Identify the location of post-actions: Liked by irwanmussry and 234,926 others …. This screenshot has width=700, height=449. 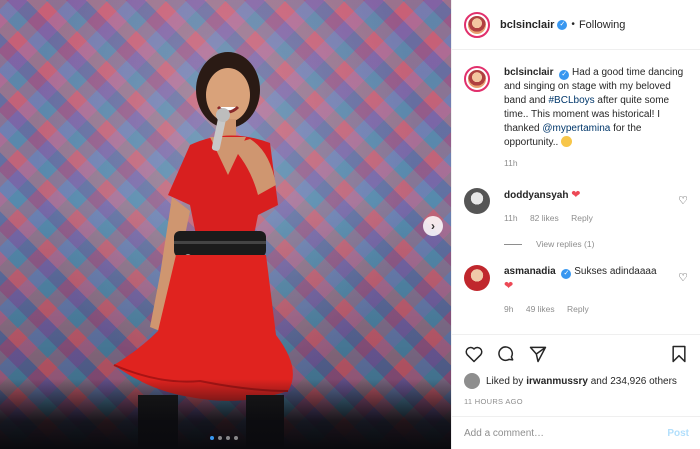
(576, 370).